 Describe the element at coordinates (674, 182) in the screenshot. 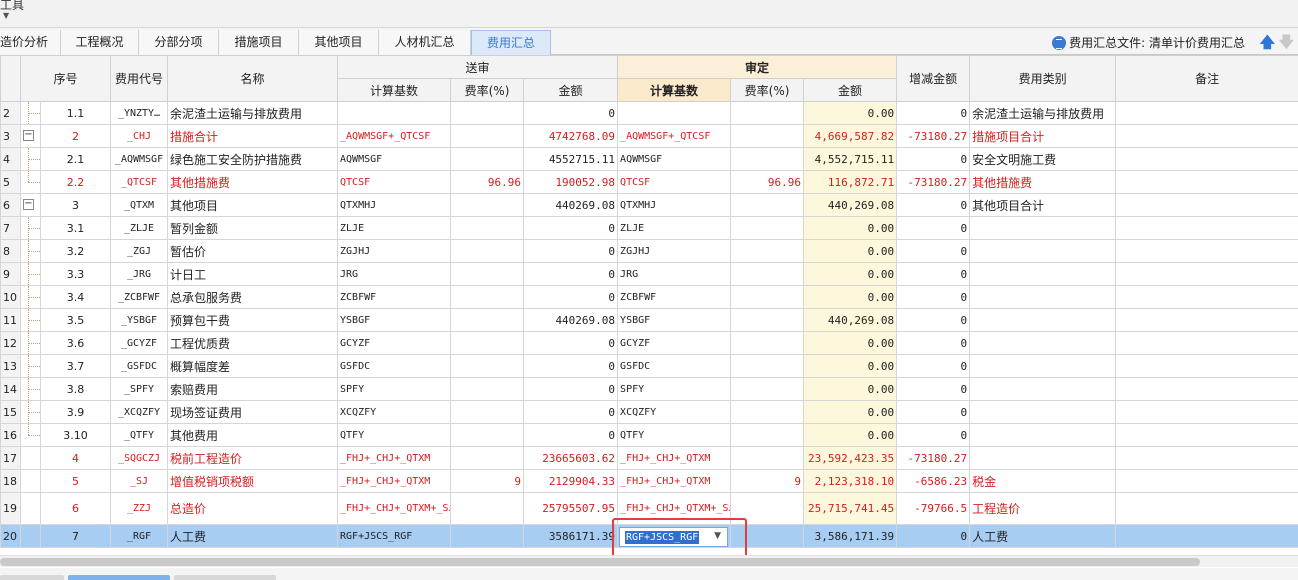

I see `cell-sd-base: QTCSF` at that location.